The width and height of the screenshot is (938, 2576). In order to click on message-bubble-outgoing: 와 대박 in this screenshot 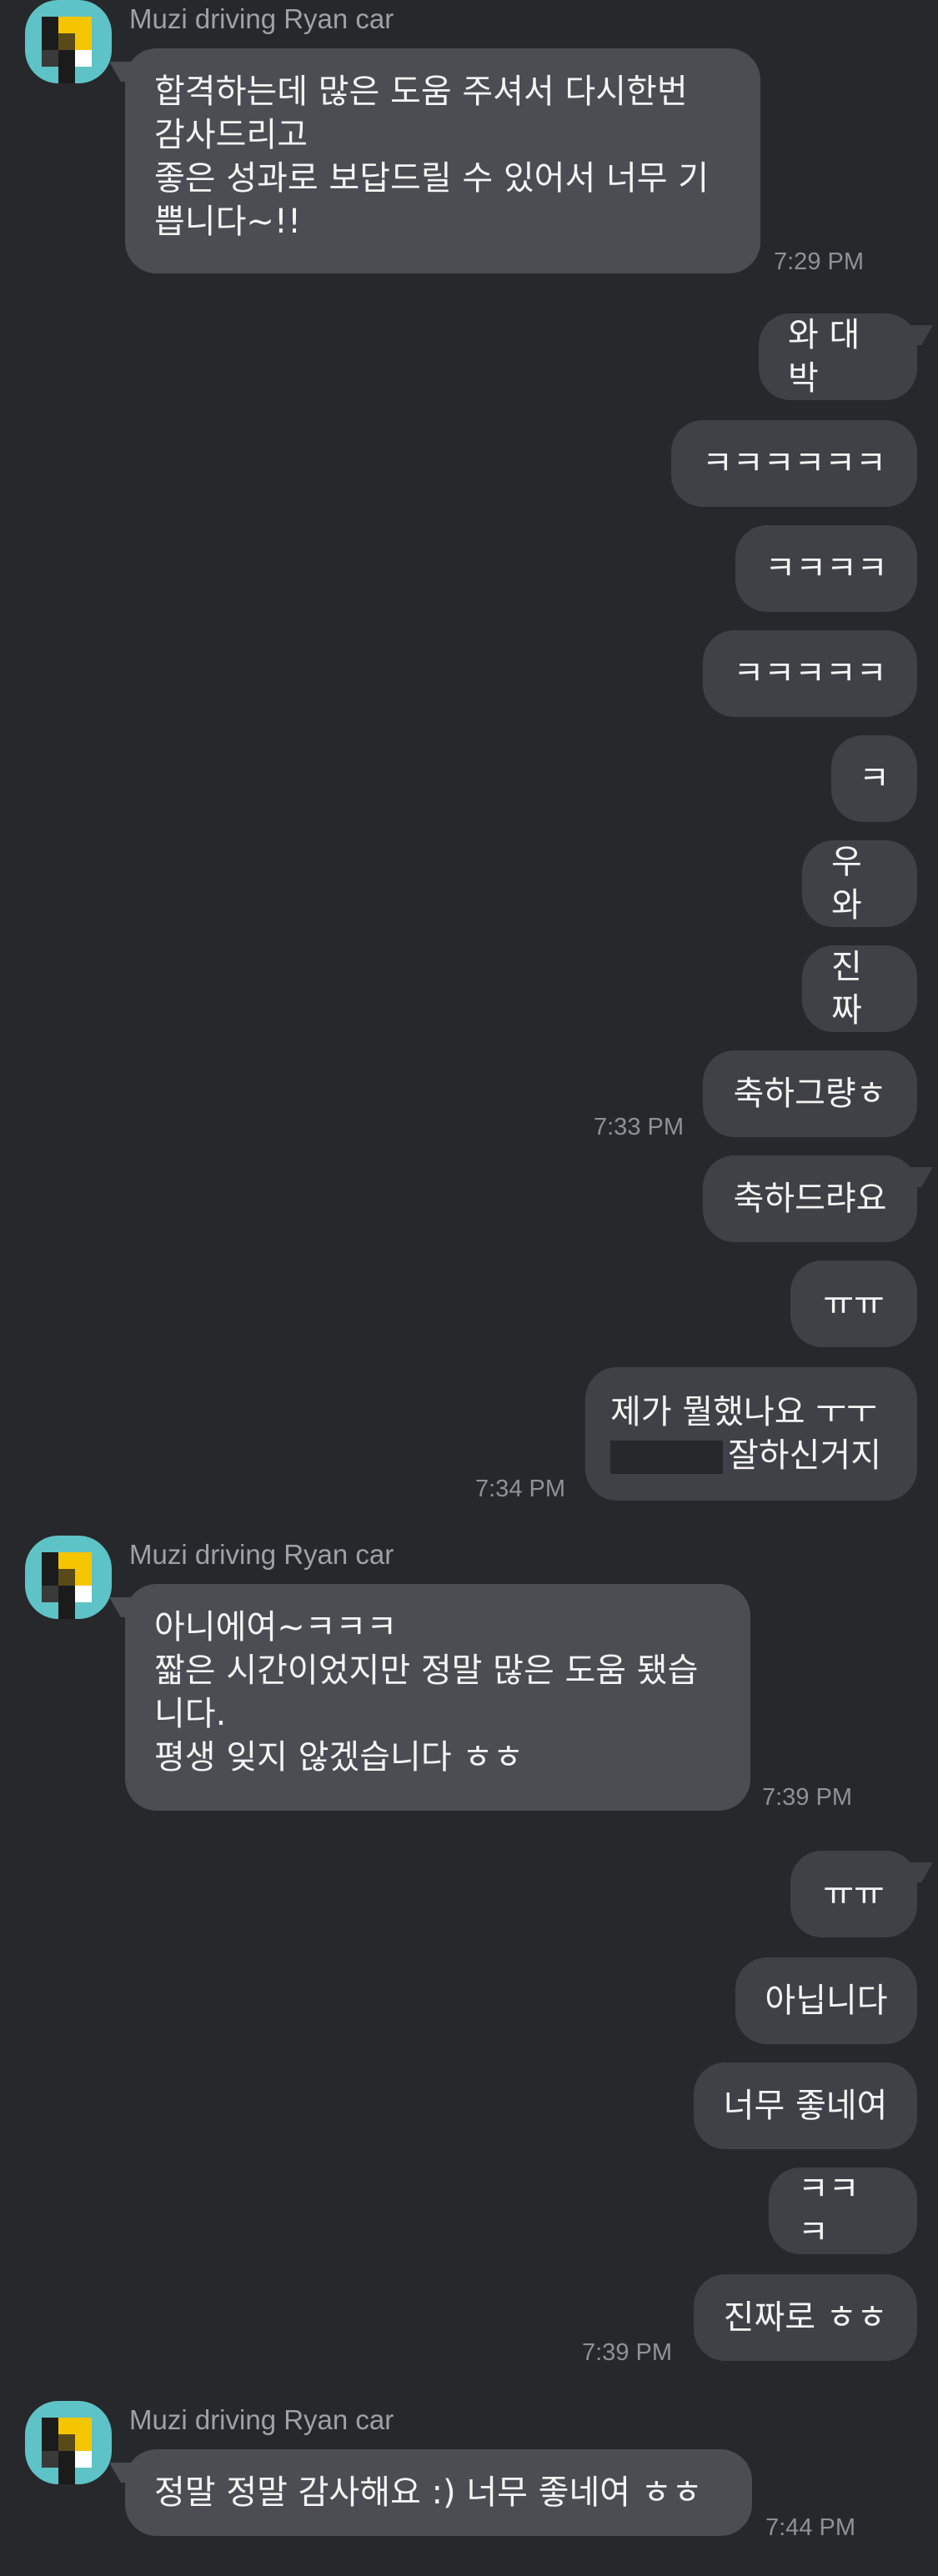, I will do `click(838, 356)`.